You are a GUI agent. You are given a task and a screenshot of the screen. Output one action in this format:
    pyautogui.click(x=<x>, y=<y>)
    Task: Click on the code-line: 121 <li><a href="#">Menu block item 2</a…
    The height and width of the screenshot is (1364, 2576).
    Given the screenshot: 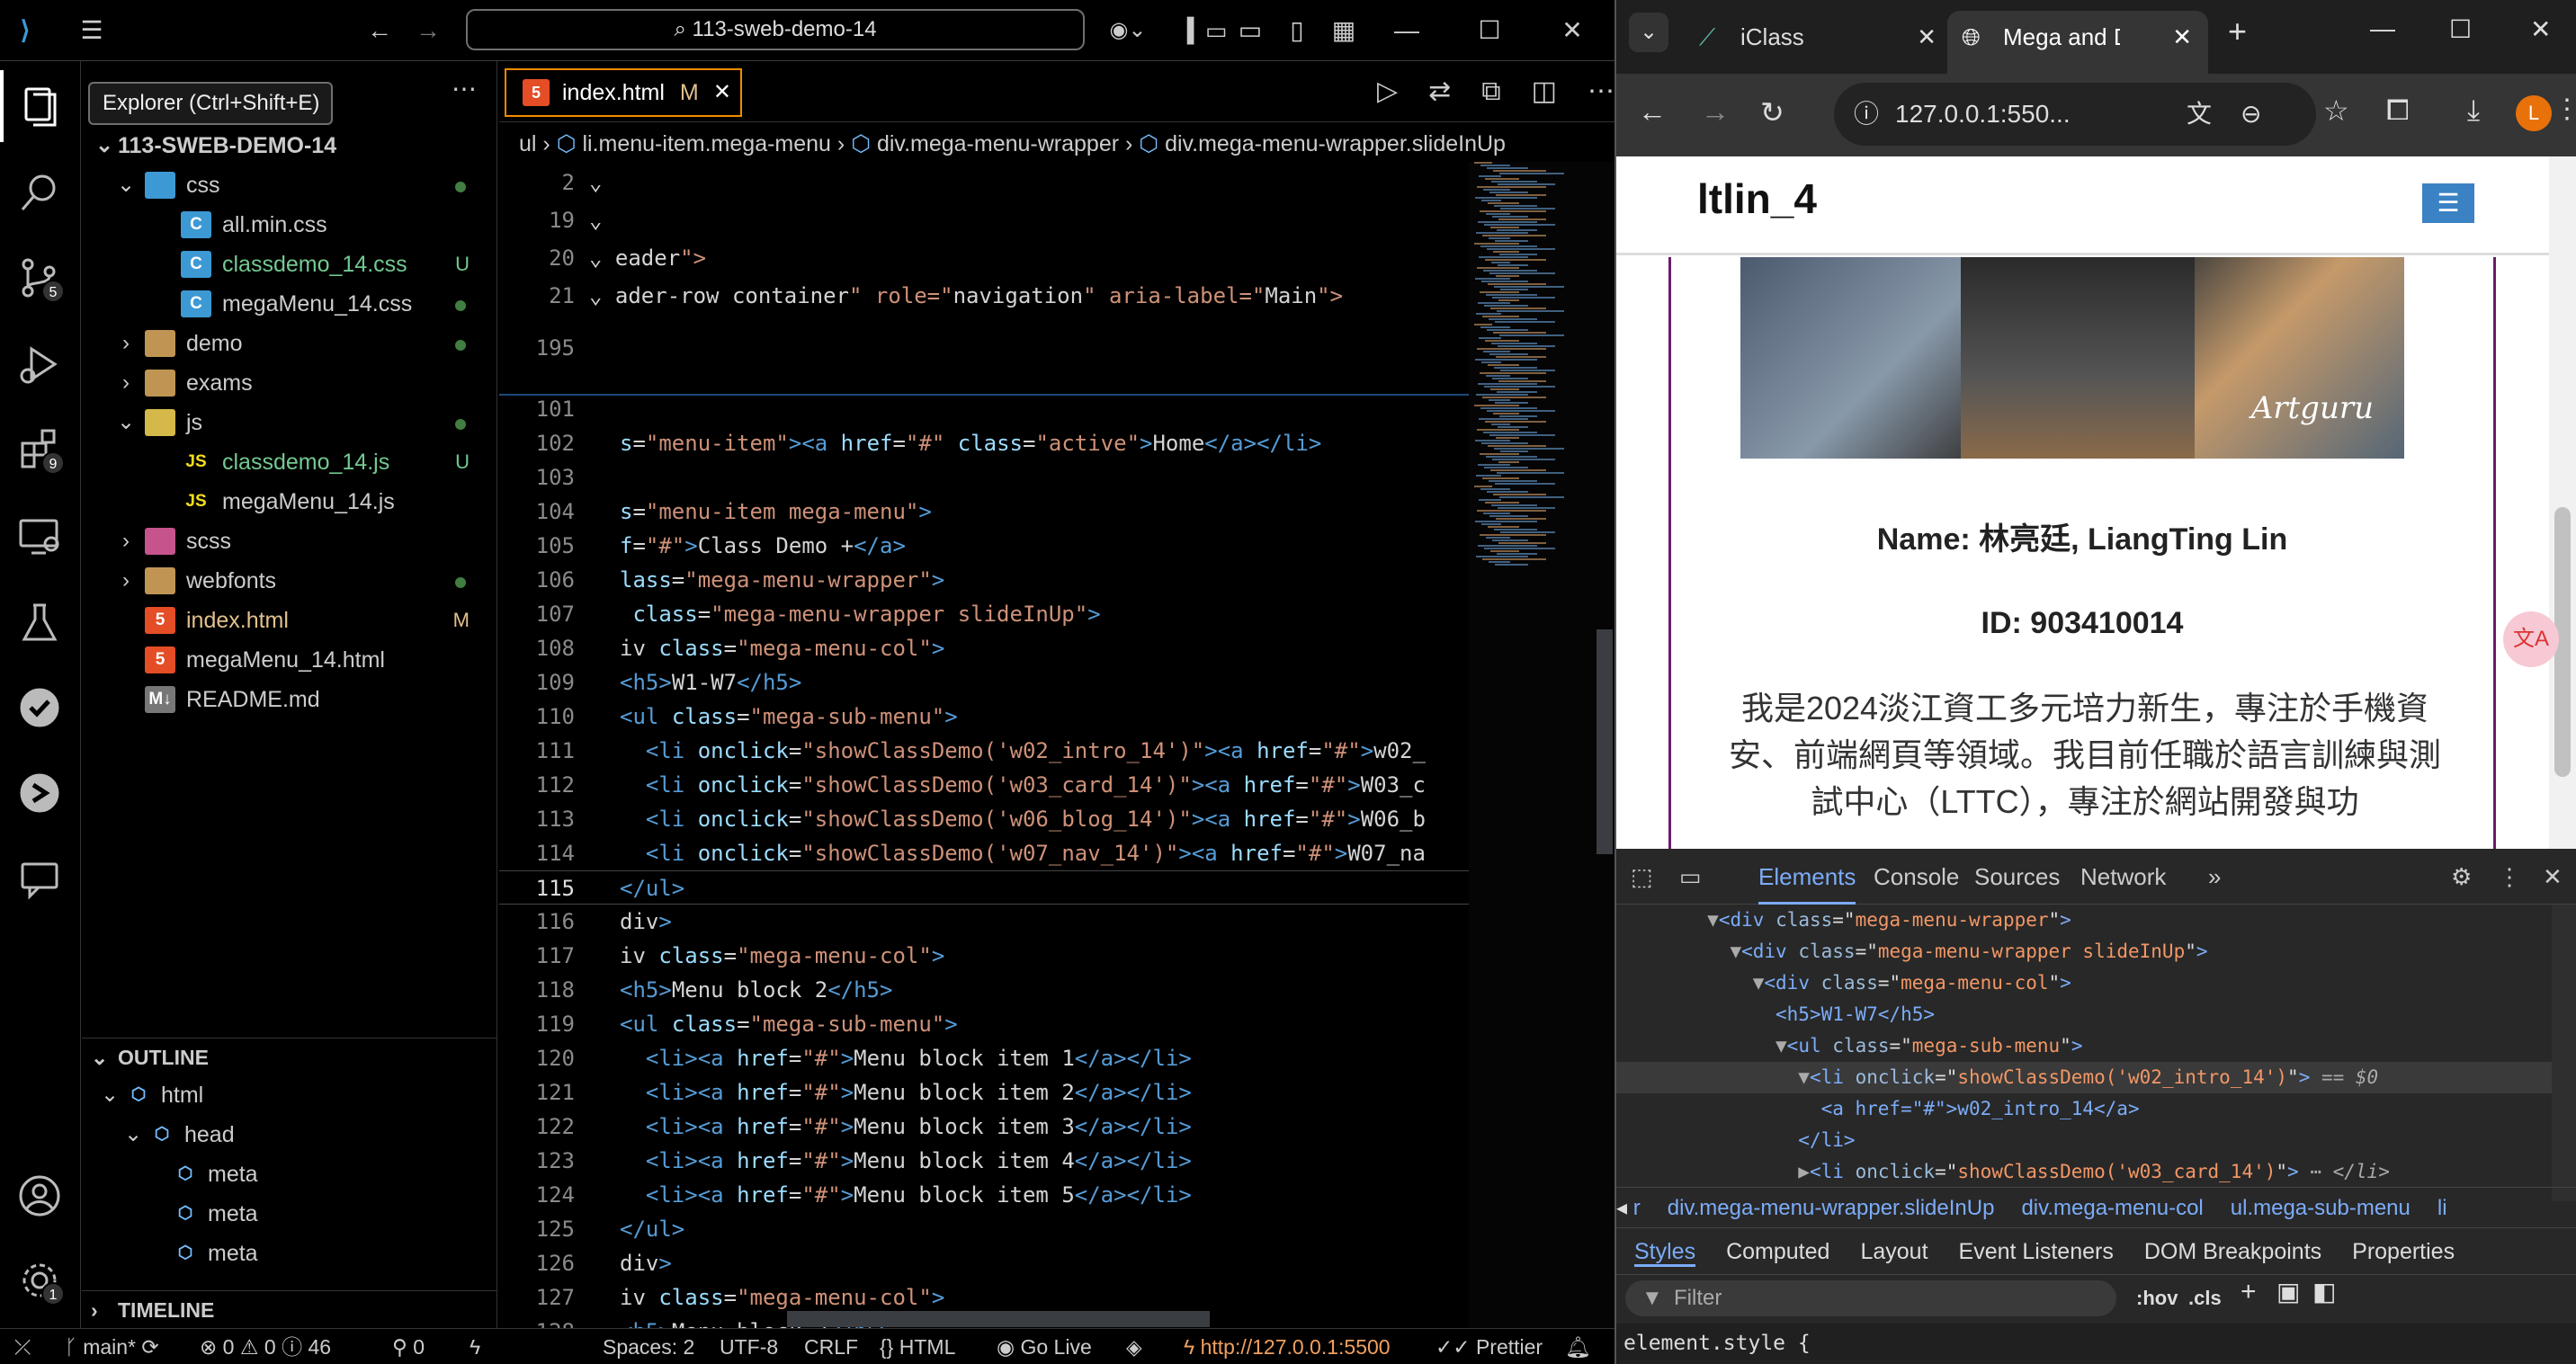 What is the action you would take?
    pyautogui.click(x=984, y=1092)
    